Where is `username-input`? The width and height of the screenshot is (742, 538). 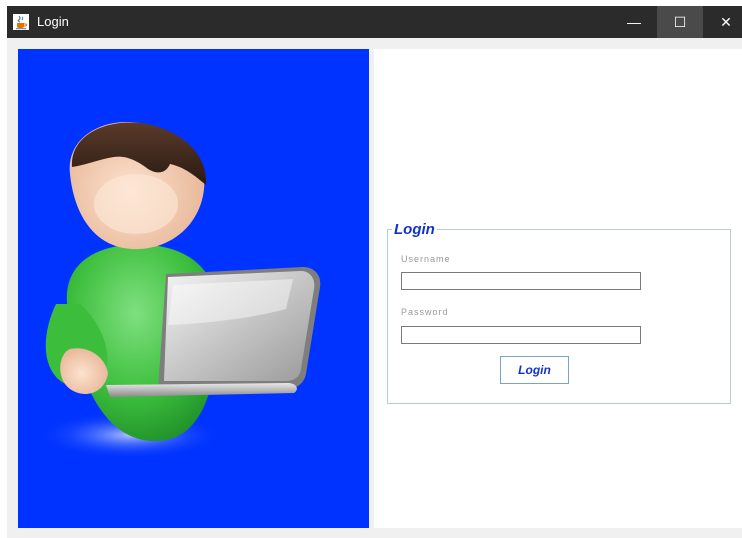
username-input is located at coordinates (521, 281).